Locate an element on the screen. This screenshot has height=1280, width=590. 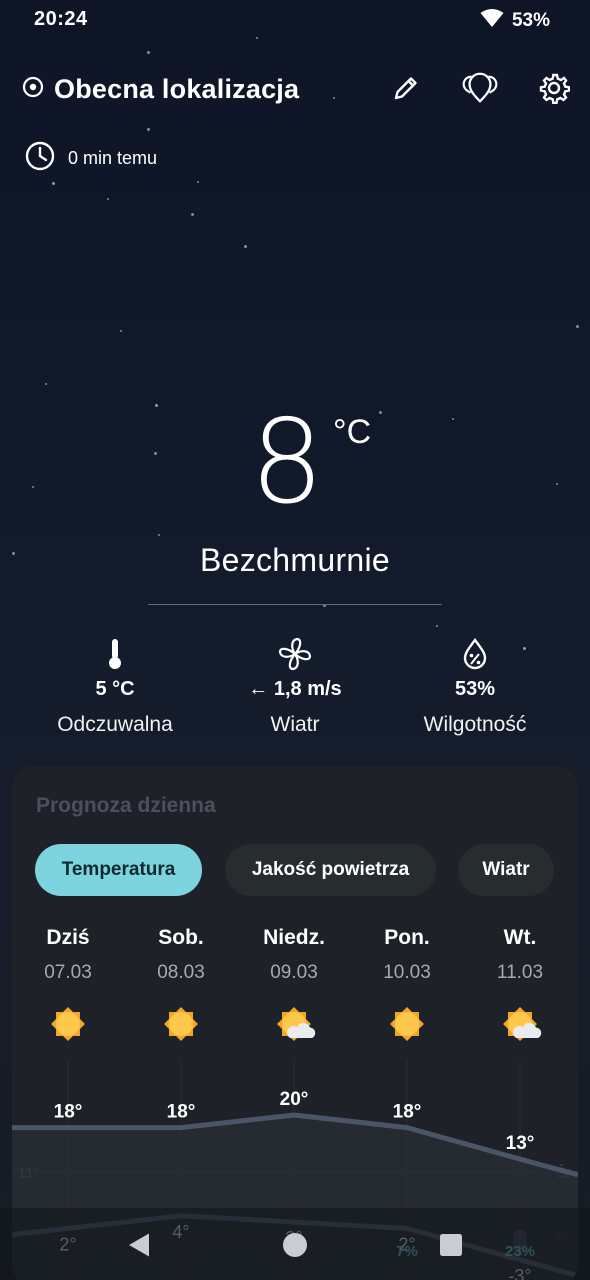
day-name: Dziś is located at coordinates (68, 937).